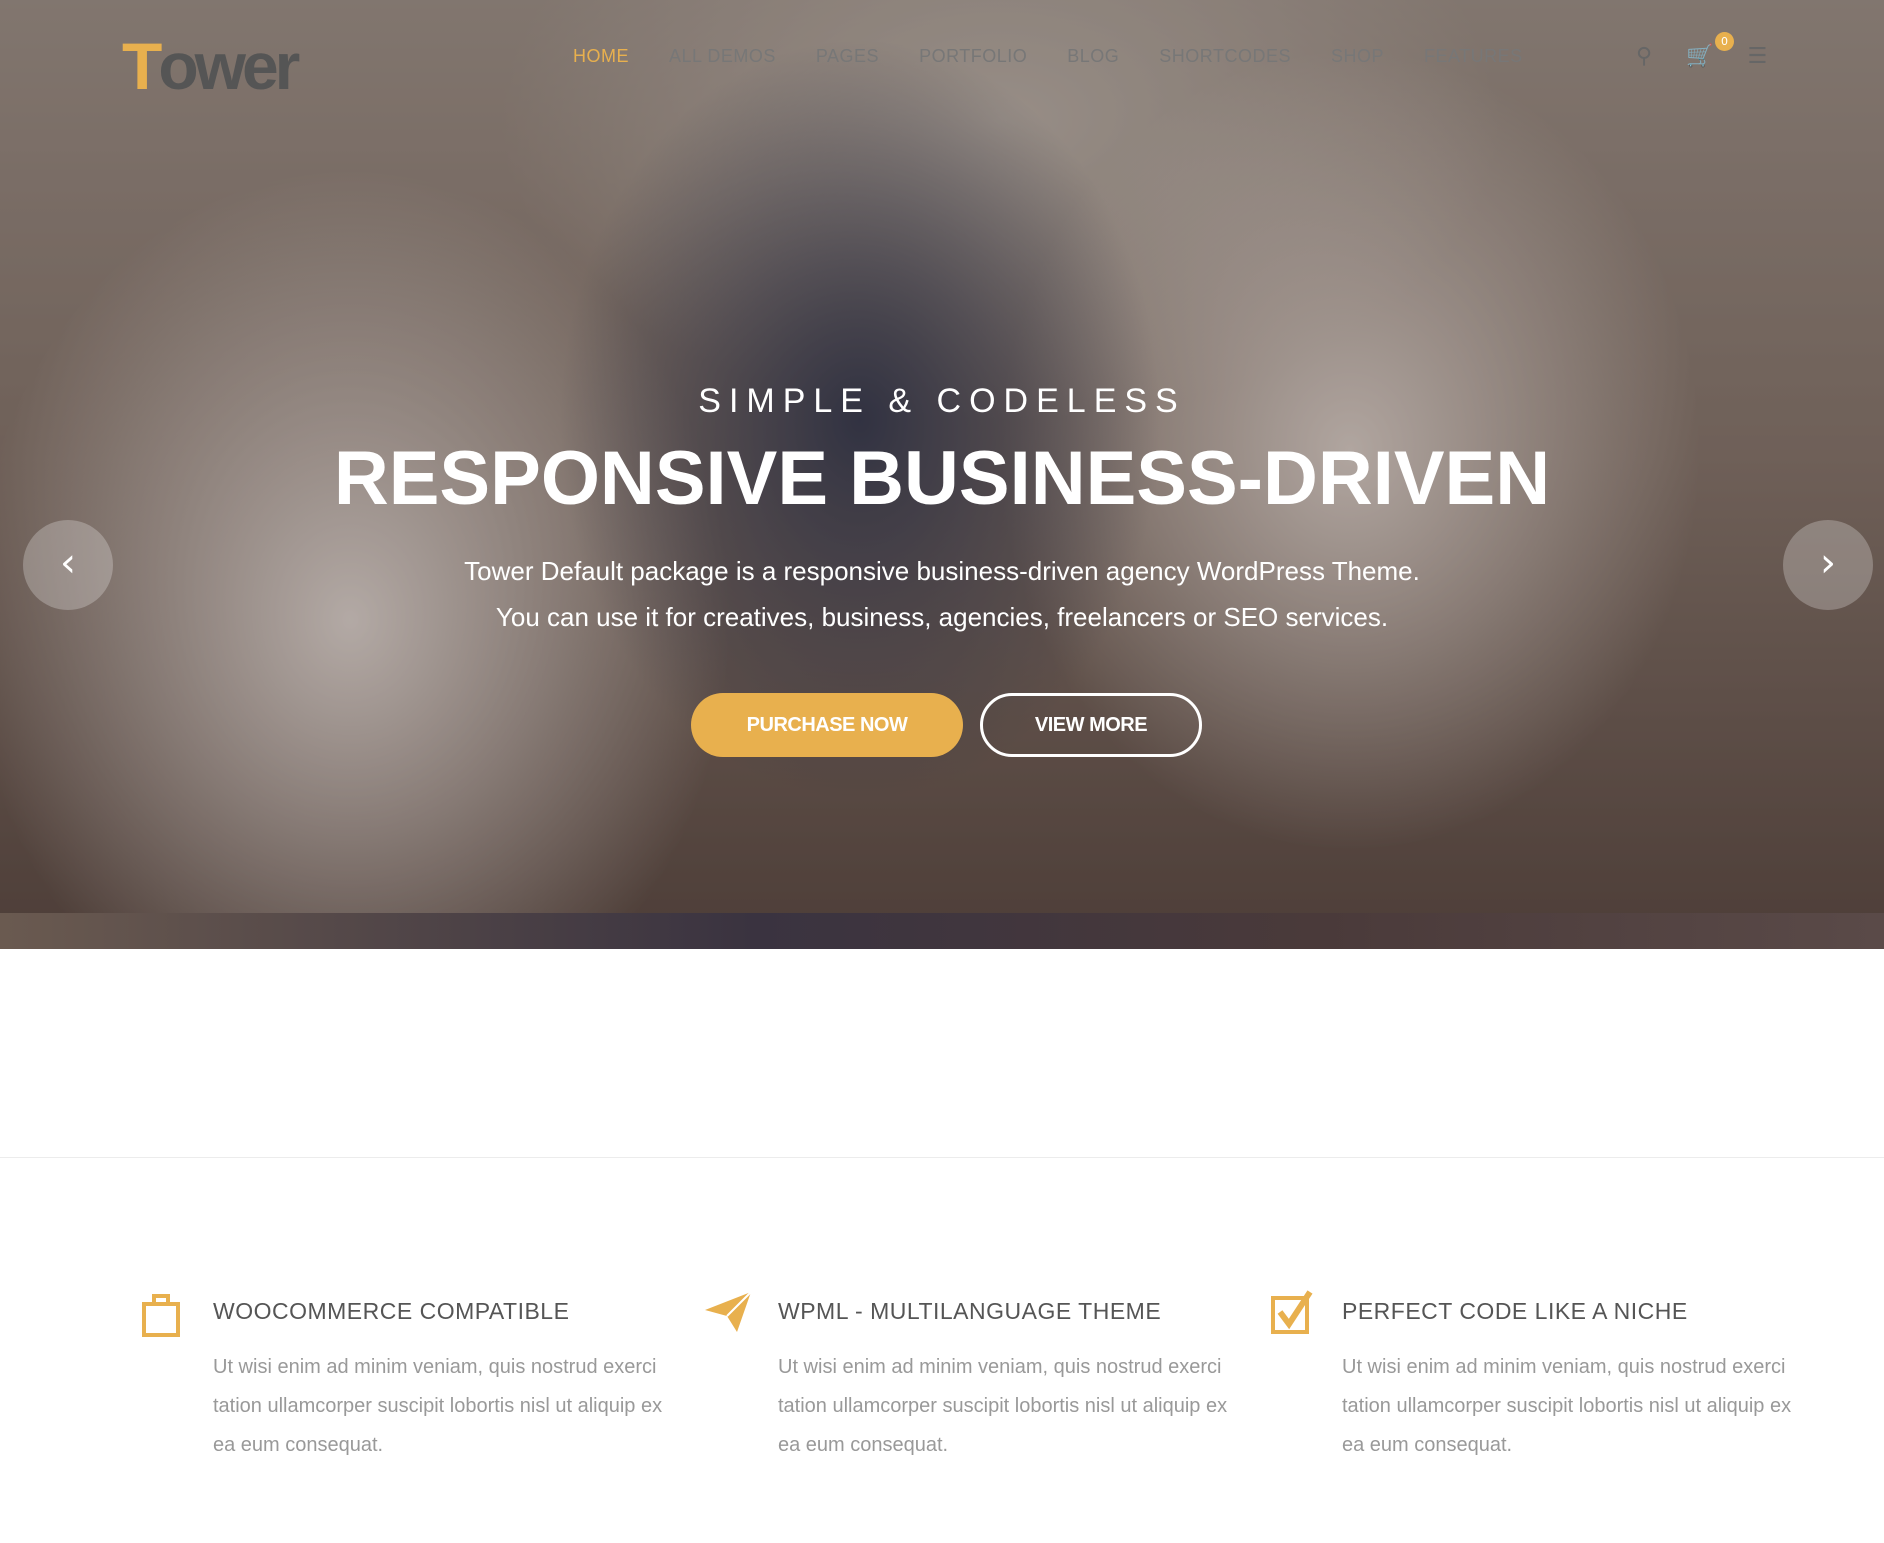  Describe the element at coordinates (1473, 56) in the screenshot. I see `nav-features: FEATURES` at that location.